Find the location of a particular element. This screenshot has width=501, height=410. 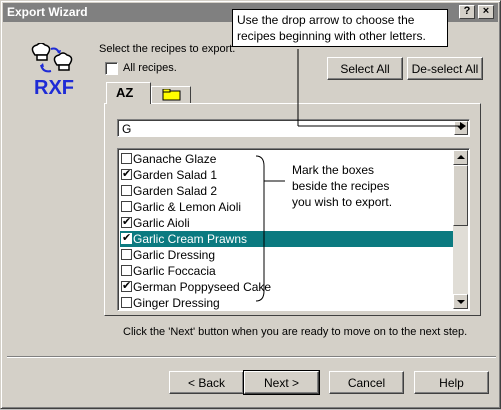

az-sort-icon: AZ is located at coordinates (125, 92).